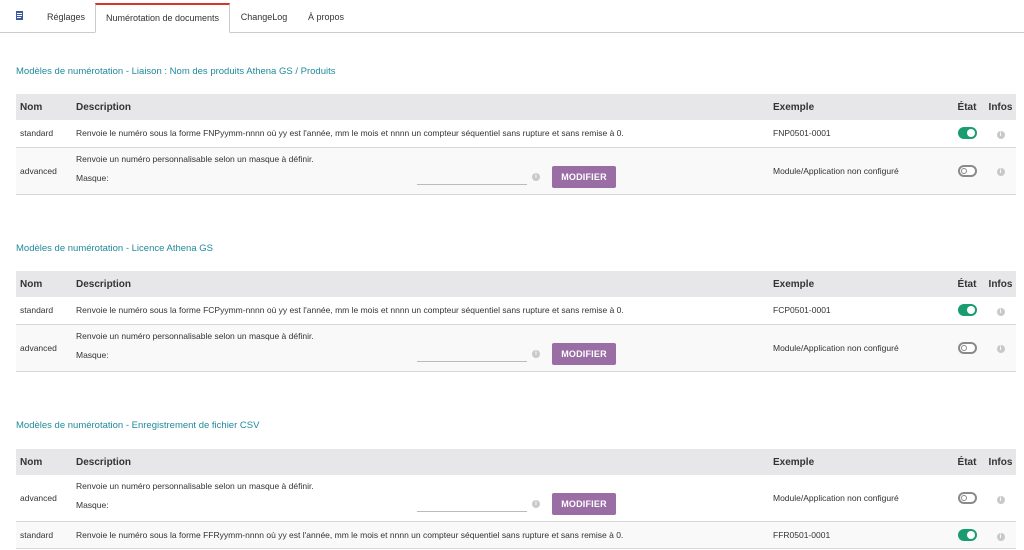 The width and height of the screenshot is (1024, 550). I want to click on tab-a-propos: À propos, so click(326, 18).